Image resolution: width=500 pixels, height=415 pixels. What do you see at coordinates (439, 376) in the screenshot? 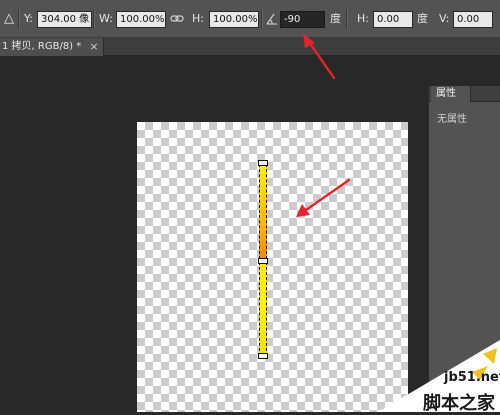
I see `watermark-logo` at bounding box center [439, 376].